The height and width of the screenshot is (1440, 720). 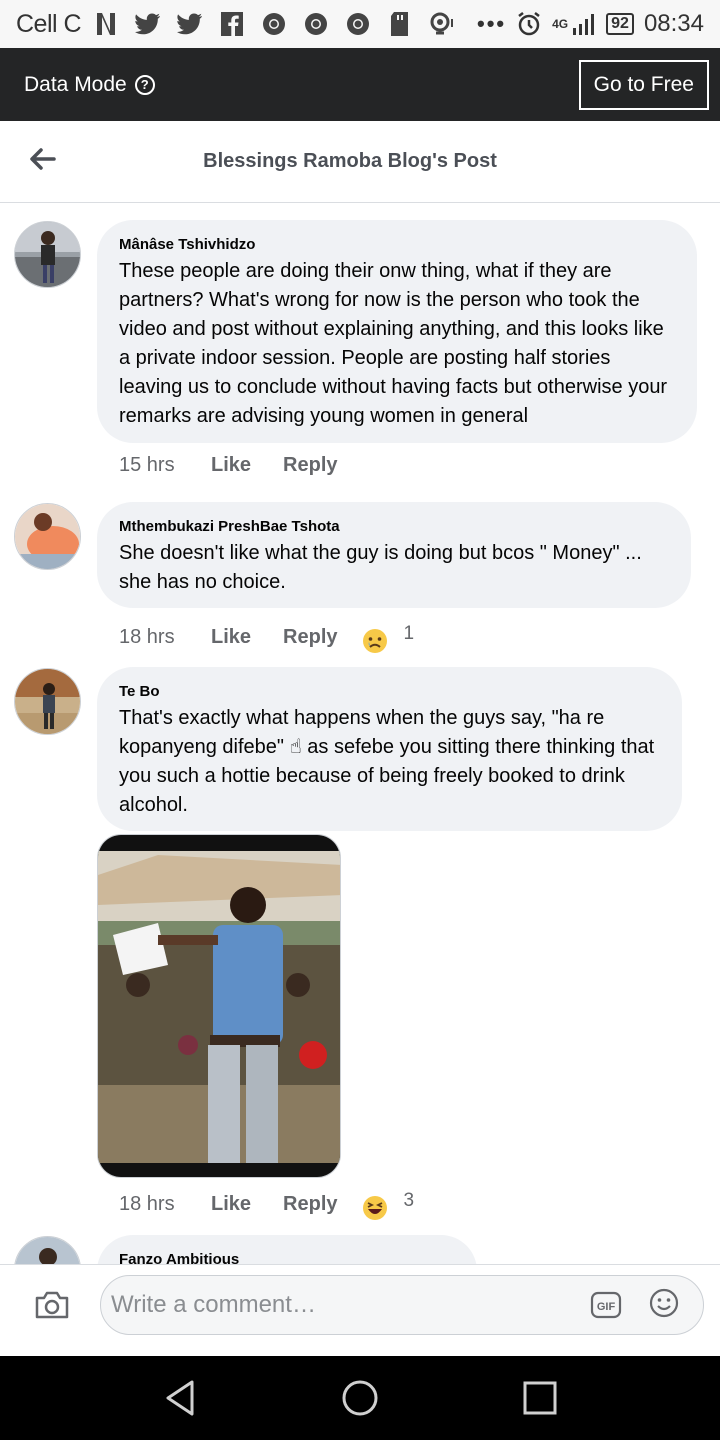 What do you see at coordinates (266, 1204) in the screenshot?
I see `comment-actions: 18 hrs Like Reply 3` at bounding box center [266, 1204].